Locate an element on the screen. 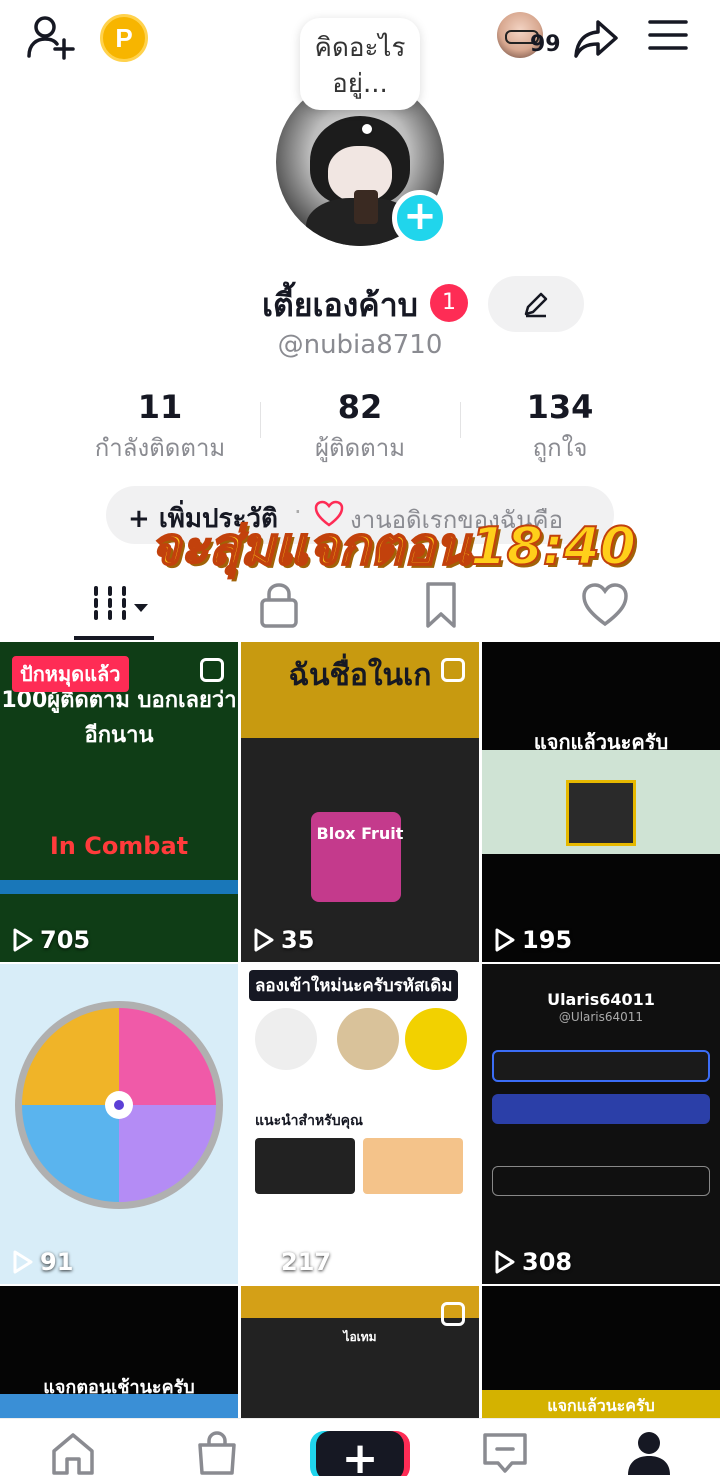 The height and width of the screenshot is (1476, 720). video-subcaption: @Ularis64011 is located at coordinates (601, 1017).